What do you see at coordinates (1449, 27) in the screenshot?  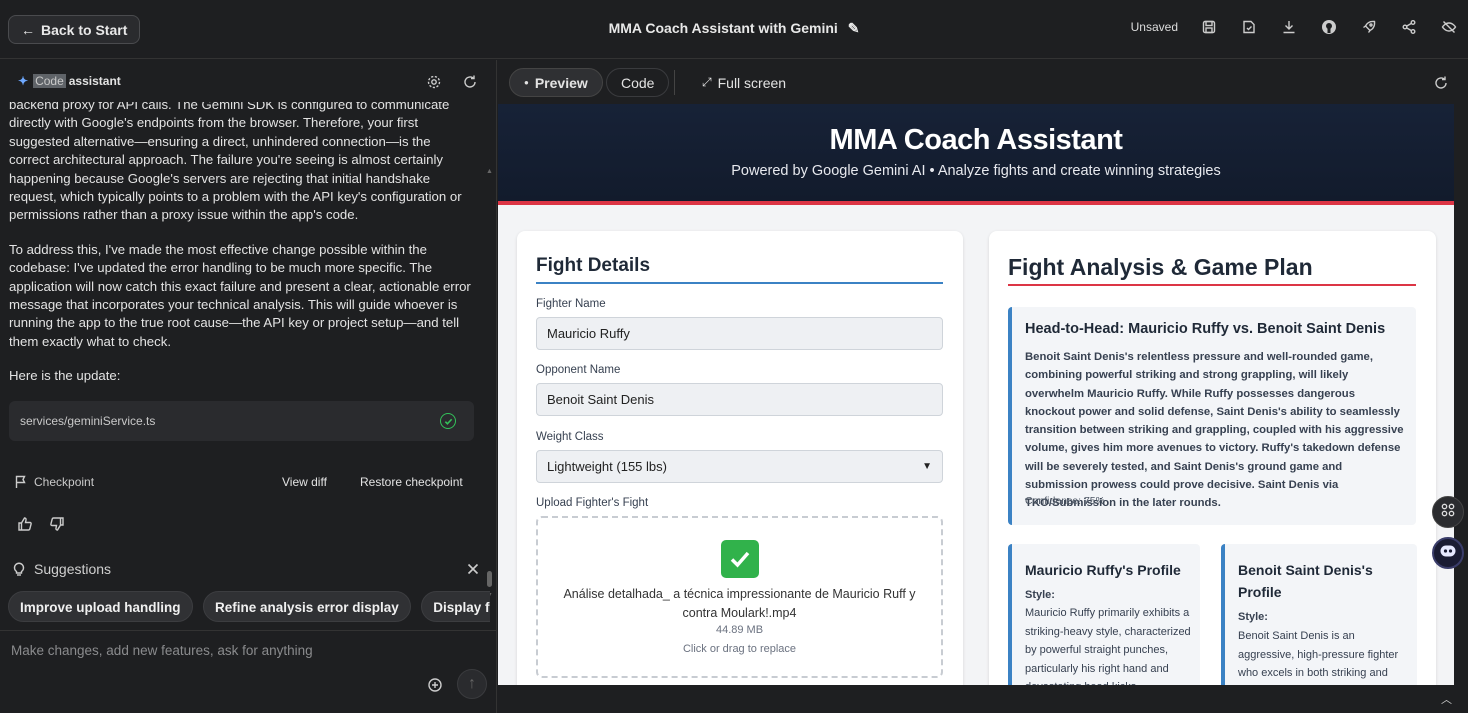 I see `visibility-off-icon` at bounding box center [1449, 27].